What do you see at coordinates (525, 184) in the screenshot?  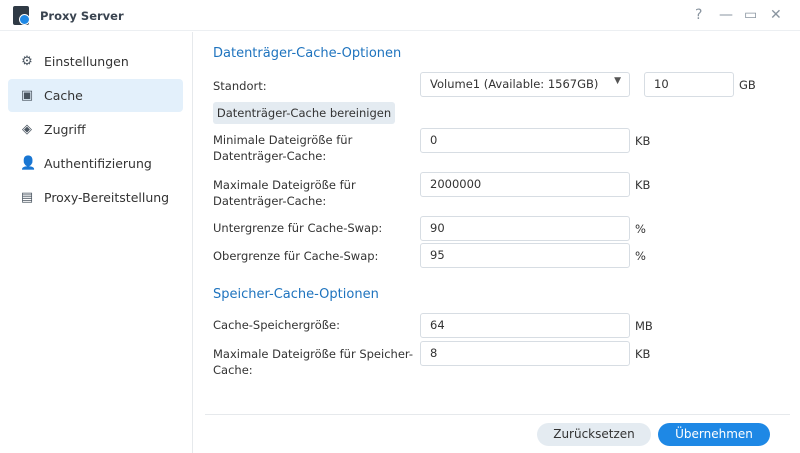 I see `max-file-size-input: 2000000` at bounding box center [525, 184].